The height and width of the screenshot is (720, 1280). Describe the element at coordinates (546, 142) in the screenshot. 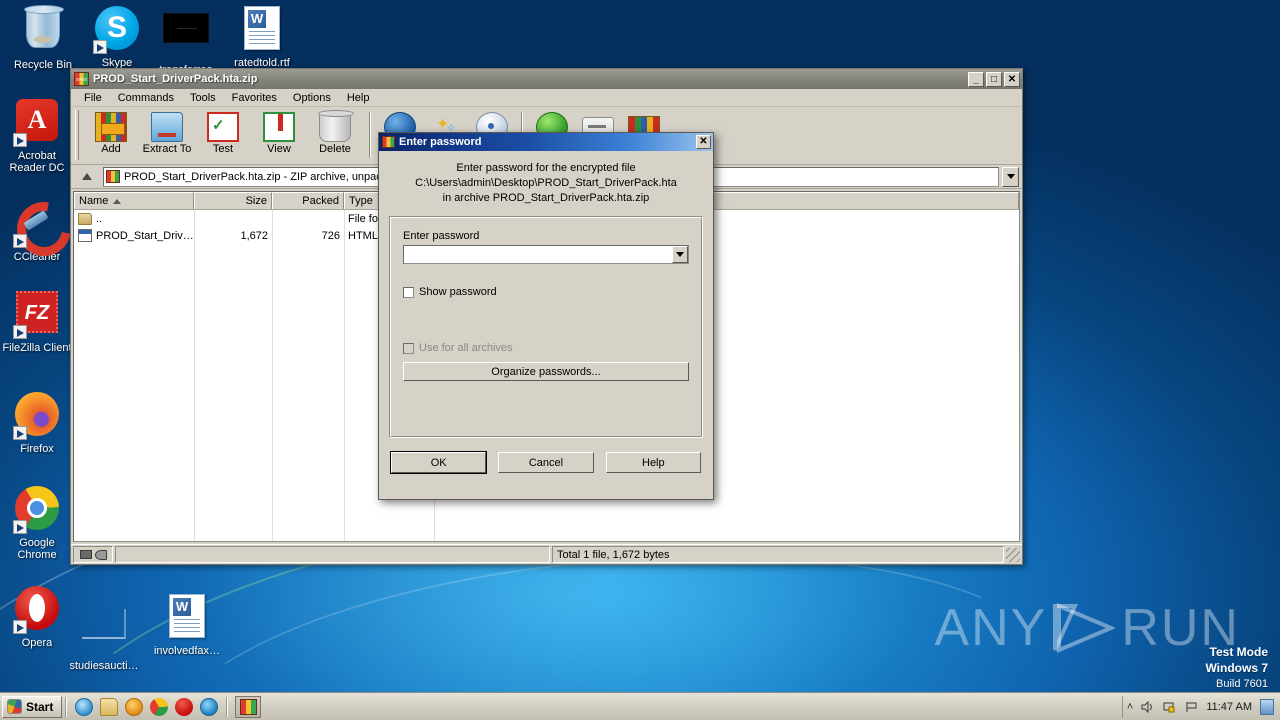

I see `dialog-title-bar: Enter password ✕` at that location.